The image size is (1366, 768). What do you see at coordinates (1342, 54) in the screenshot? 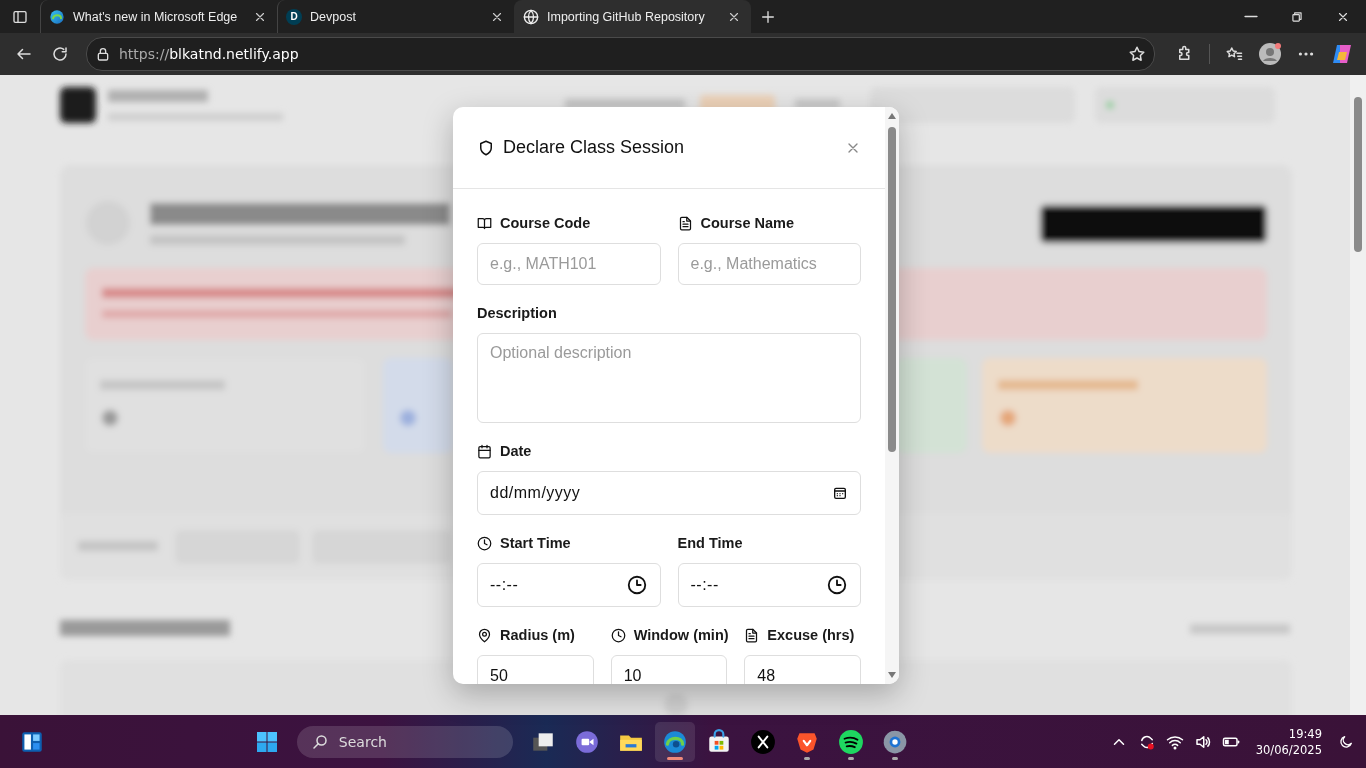
I see `copilot-icon` at bounding box center [1342, 54].